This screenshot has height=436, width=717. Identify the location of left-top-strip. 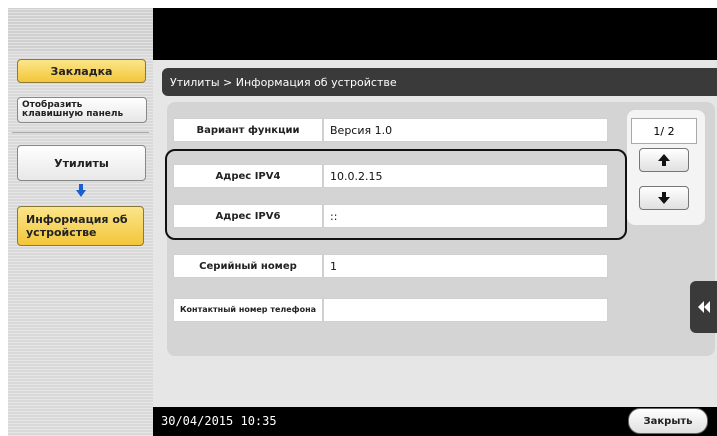
(80, 30).